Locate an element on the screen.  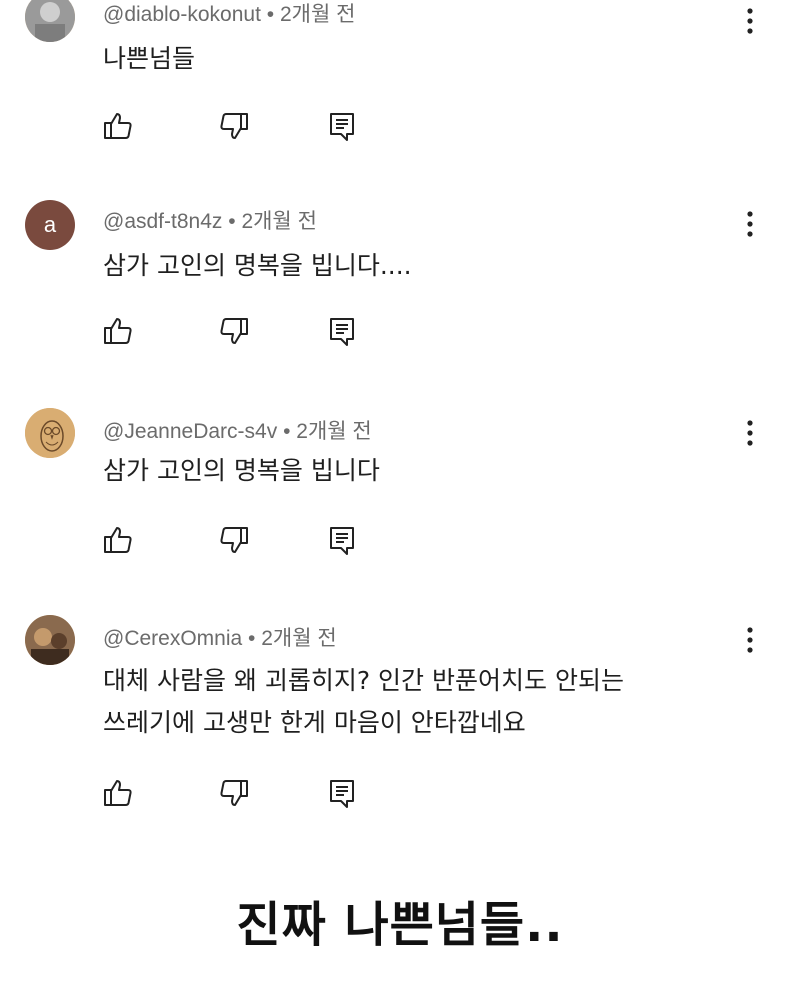
avatar: a is located at coordinates (50, 225).